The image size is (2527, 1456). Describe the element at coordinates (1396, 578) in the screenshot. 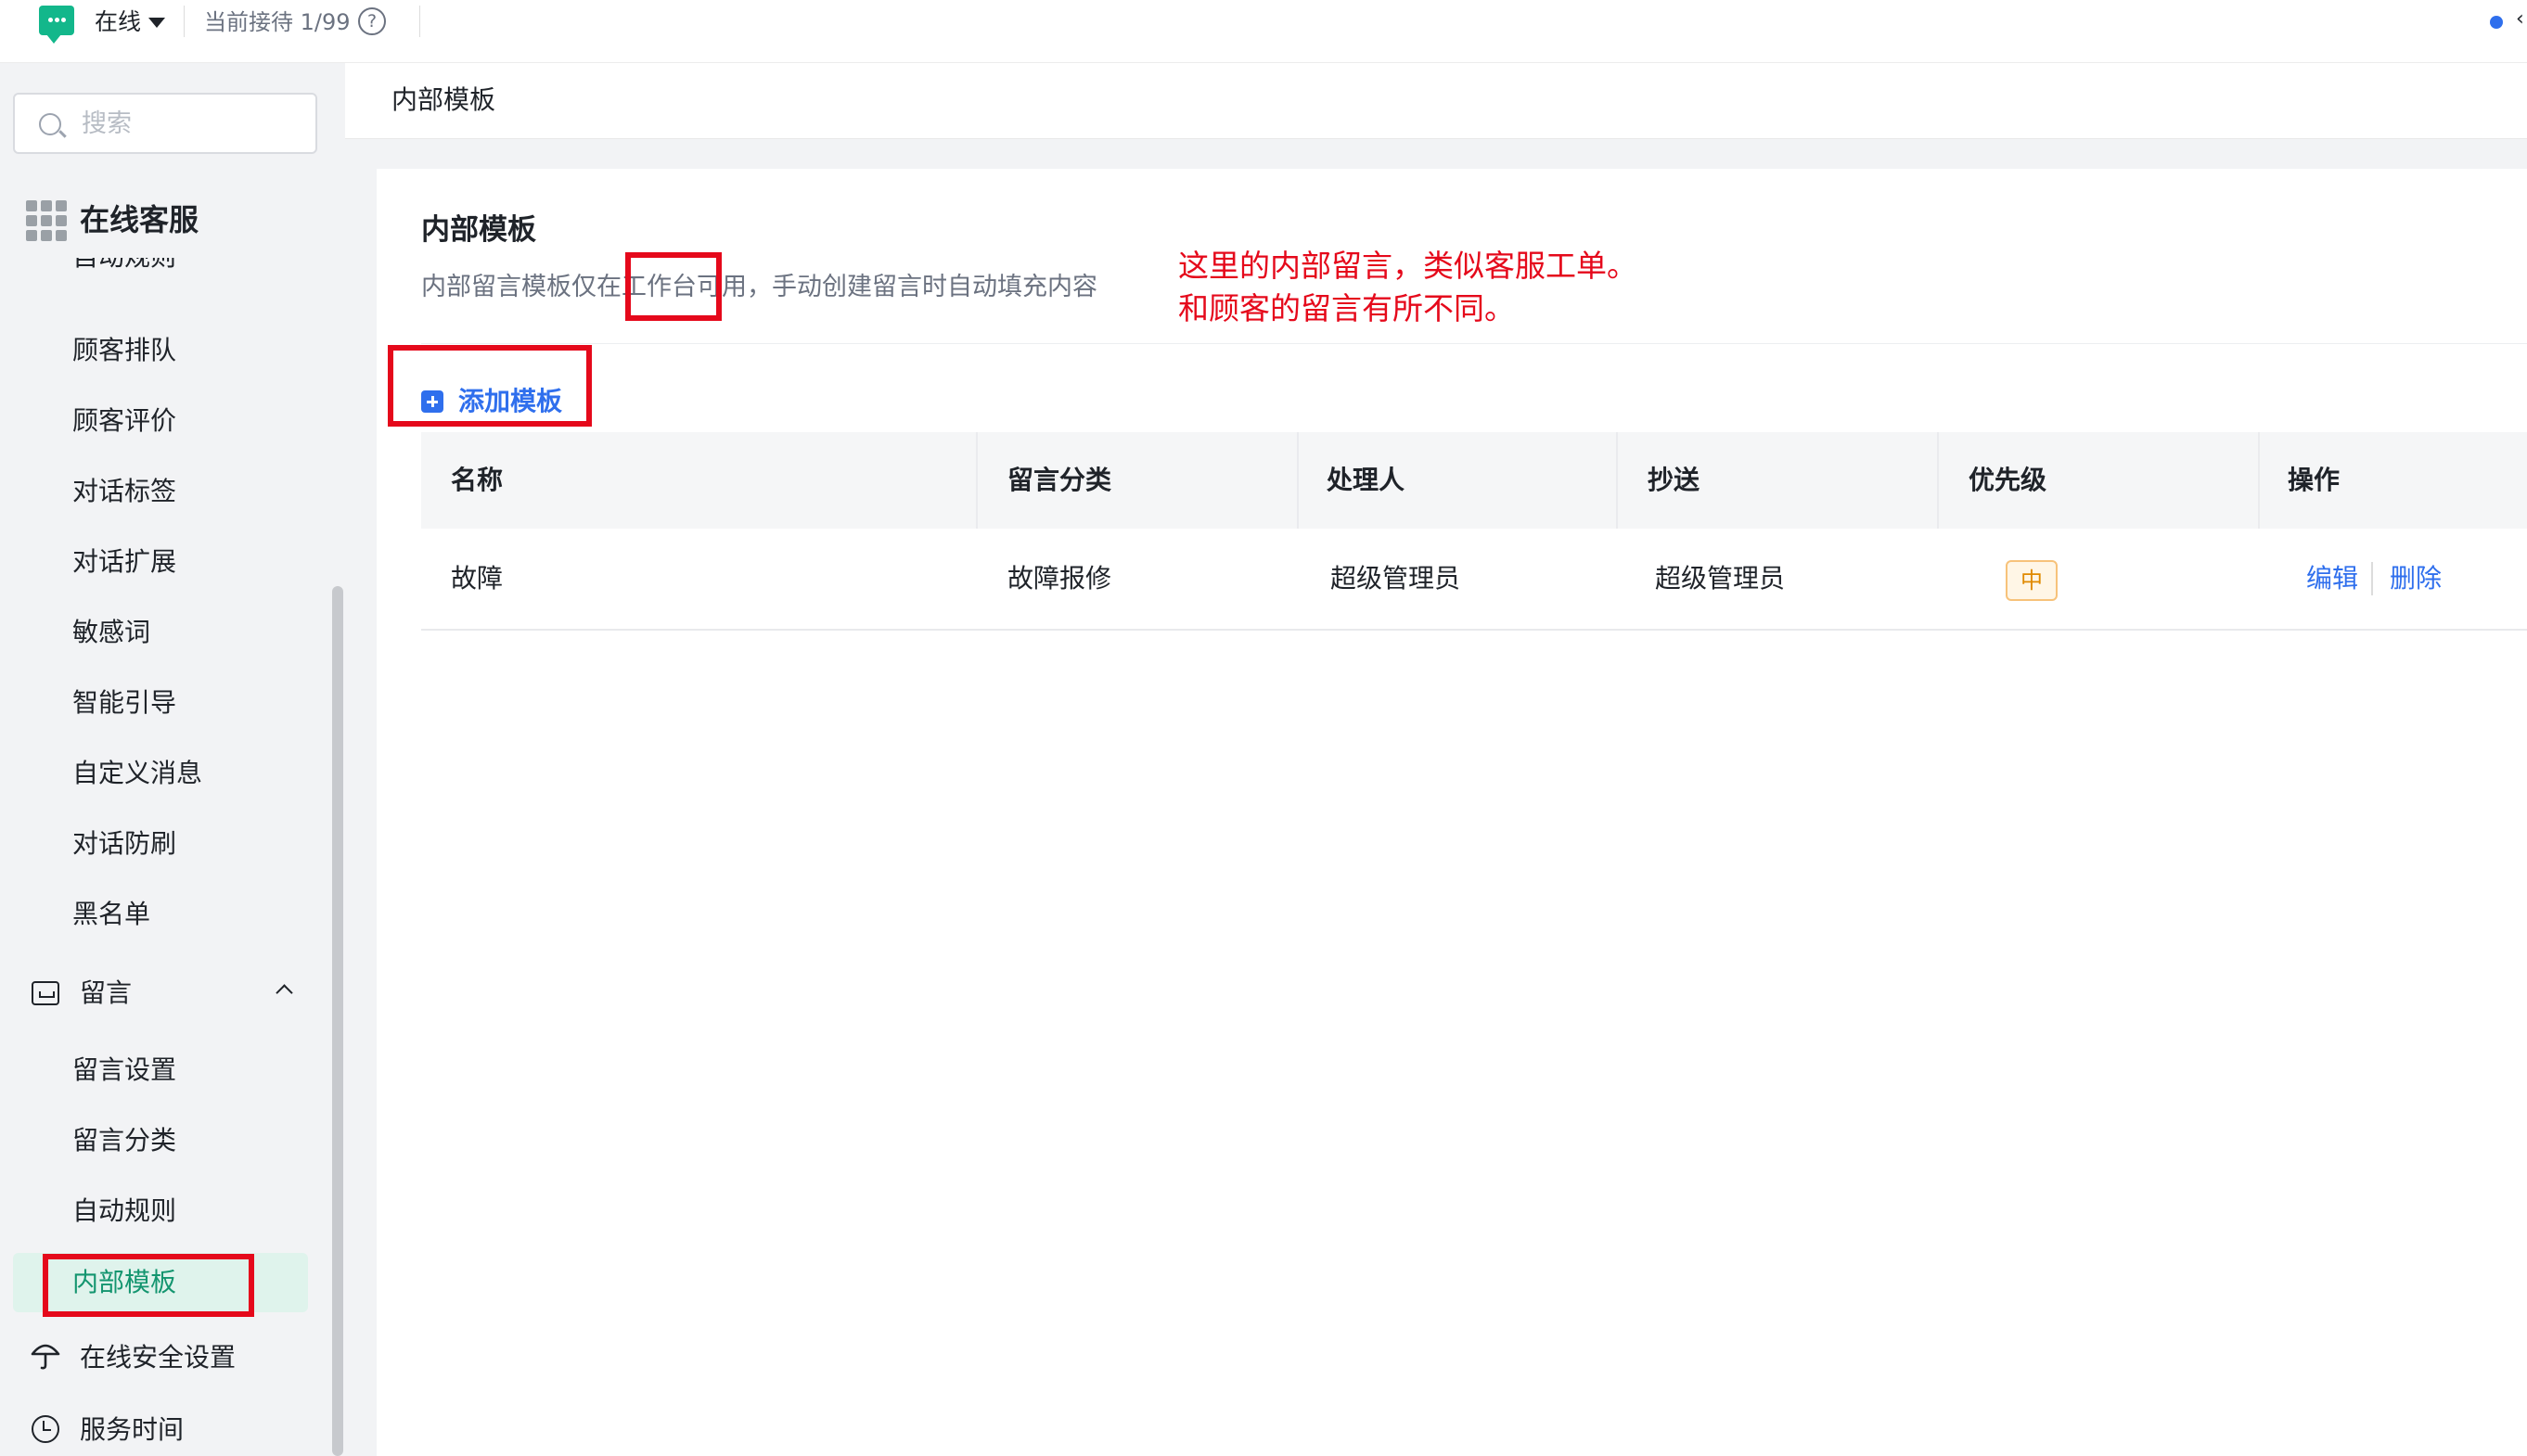

I see `cell-handler: 超级管理员` at that location.